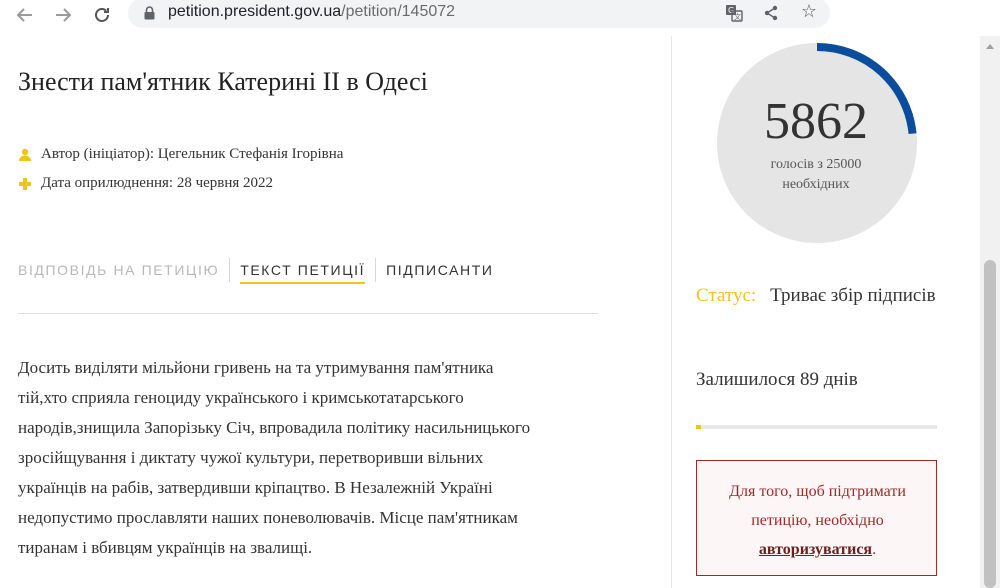 Image resolution: width=1000 pixels, height=588 pixels. What do you see at coordinates (816, 427) in the screenshot?
I see `days-progress-bar` at bounding box center [816, 427].